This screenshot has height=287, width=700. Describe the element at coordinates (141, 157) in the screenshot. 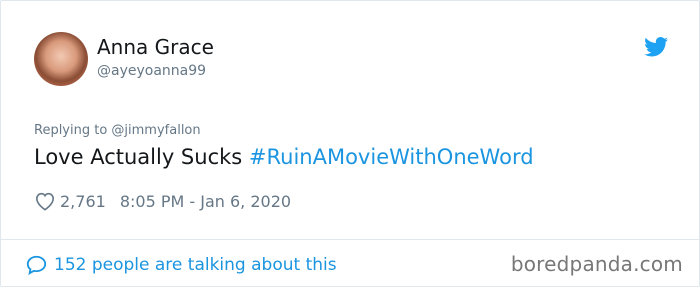

I see `tweet-text-plain: Love Actually Sucks` at that location.